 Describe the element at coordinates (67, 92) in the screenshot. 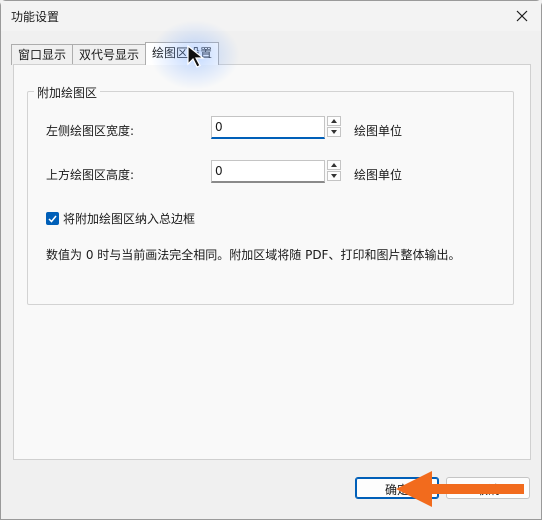

I see `group-legend: 附加绘图区` at that location.